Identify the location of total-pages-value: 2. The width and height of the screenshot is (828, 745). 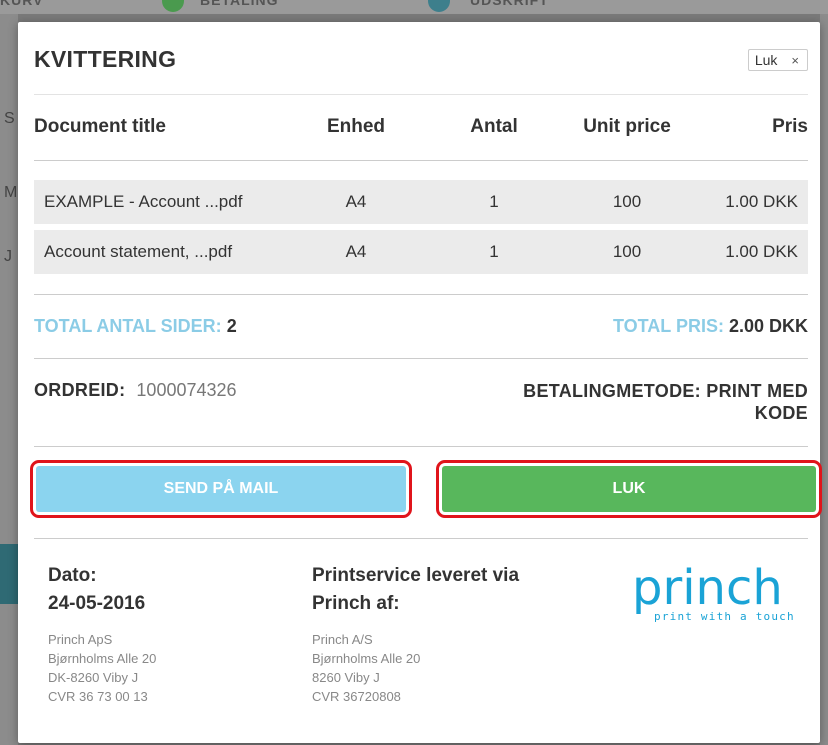
(231, 326).